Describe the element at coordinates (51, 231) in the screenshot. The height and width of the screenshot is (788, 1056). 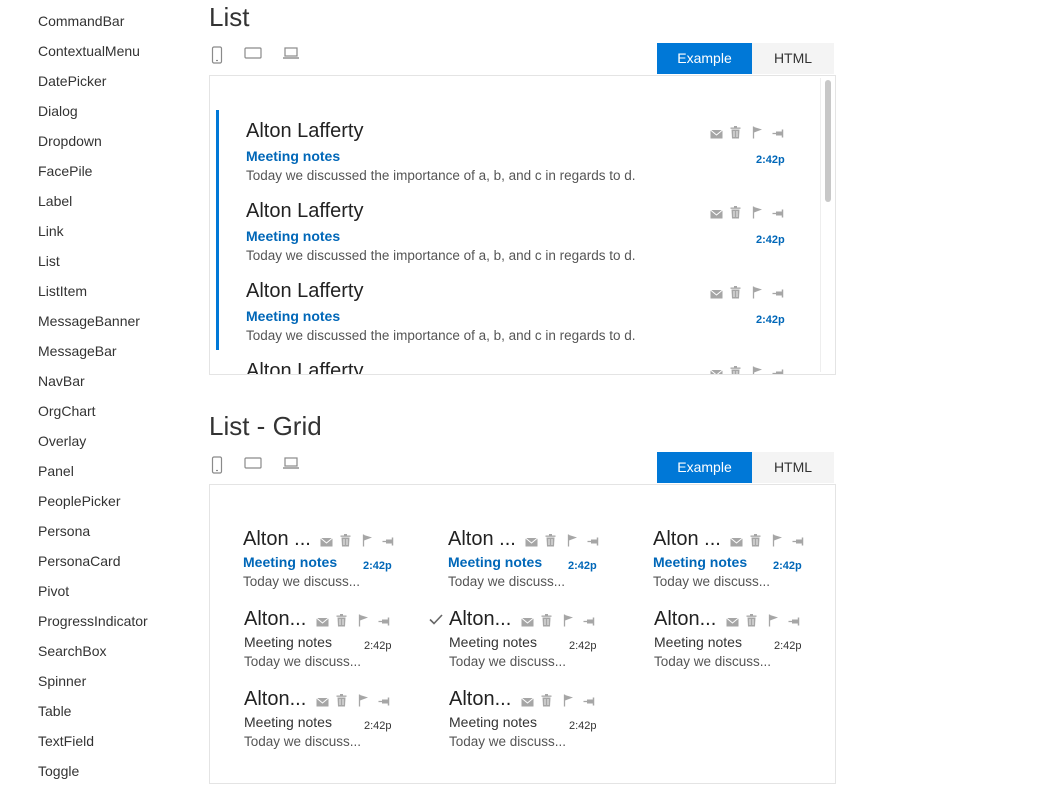
I see `sidebar-item-link: Link` at that location.